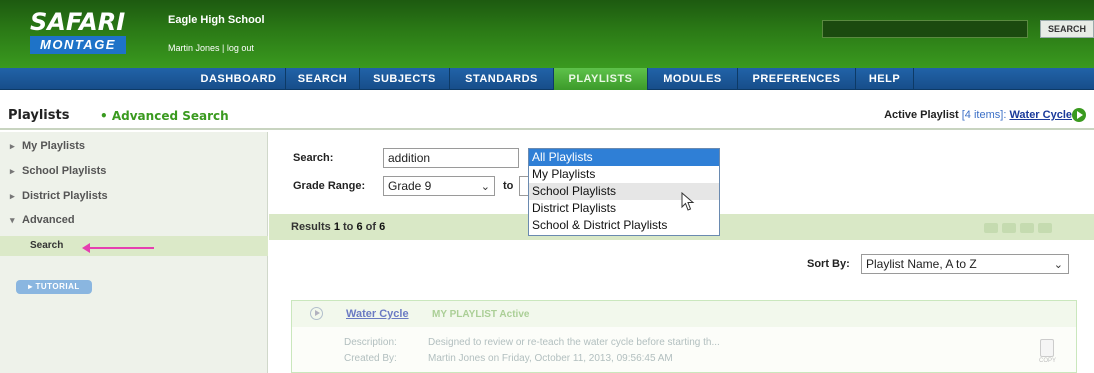 This screenshot has width=1094, height=373. I want to click on scope-option-school-district: School & District Playlists, so click(624, 225).